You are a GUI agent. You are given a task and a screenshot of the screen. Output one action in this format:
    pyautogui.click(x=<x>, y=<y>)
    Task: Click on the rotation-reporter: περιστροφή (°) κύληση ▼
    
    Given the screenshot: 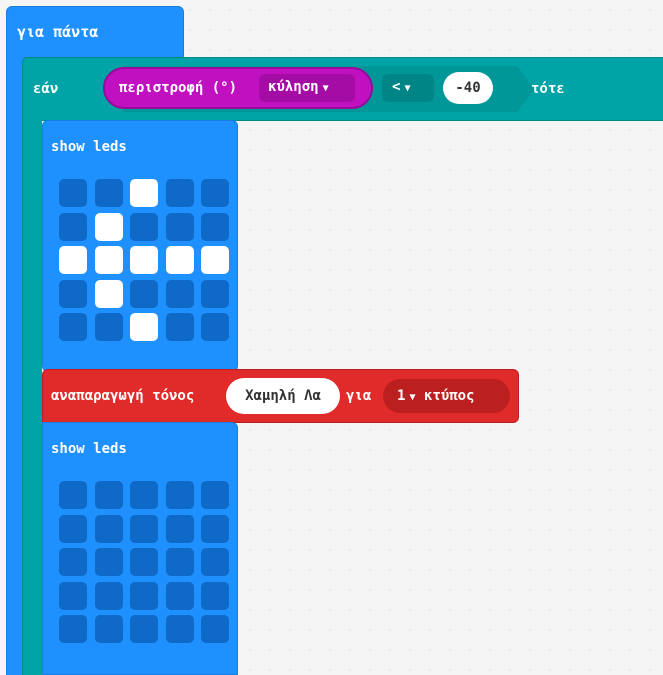 What is the action you would take?
    pyautogui.click(x=238, y=88)
    